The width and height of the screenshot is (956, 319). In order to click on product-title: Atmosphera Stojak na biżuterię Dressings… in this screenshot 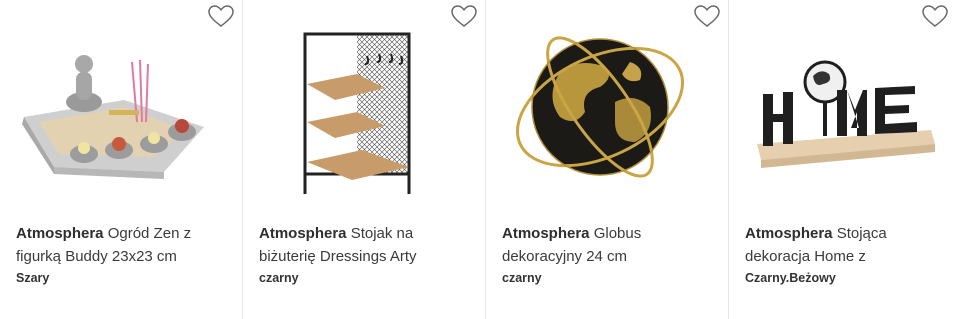, I will do `click(359, 245)`.